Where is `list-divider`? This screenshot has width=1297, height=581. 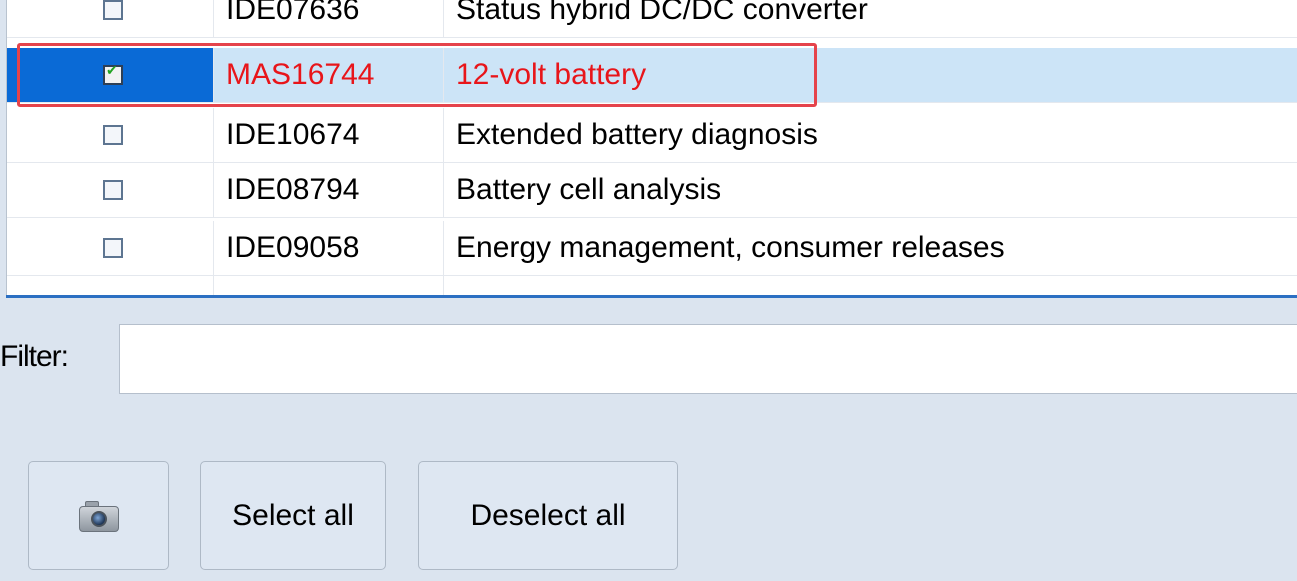 list-divider is located at coordinates (651, 296).